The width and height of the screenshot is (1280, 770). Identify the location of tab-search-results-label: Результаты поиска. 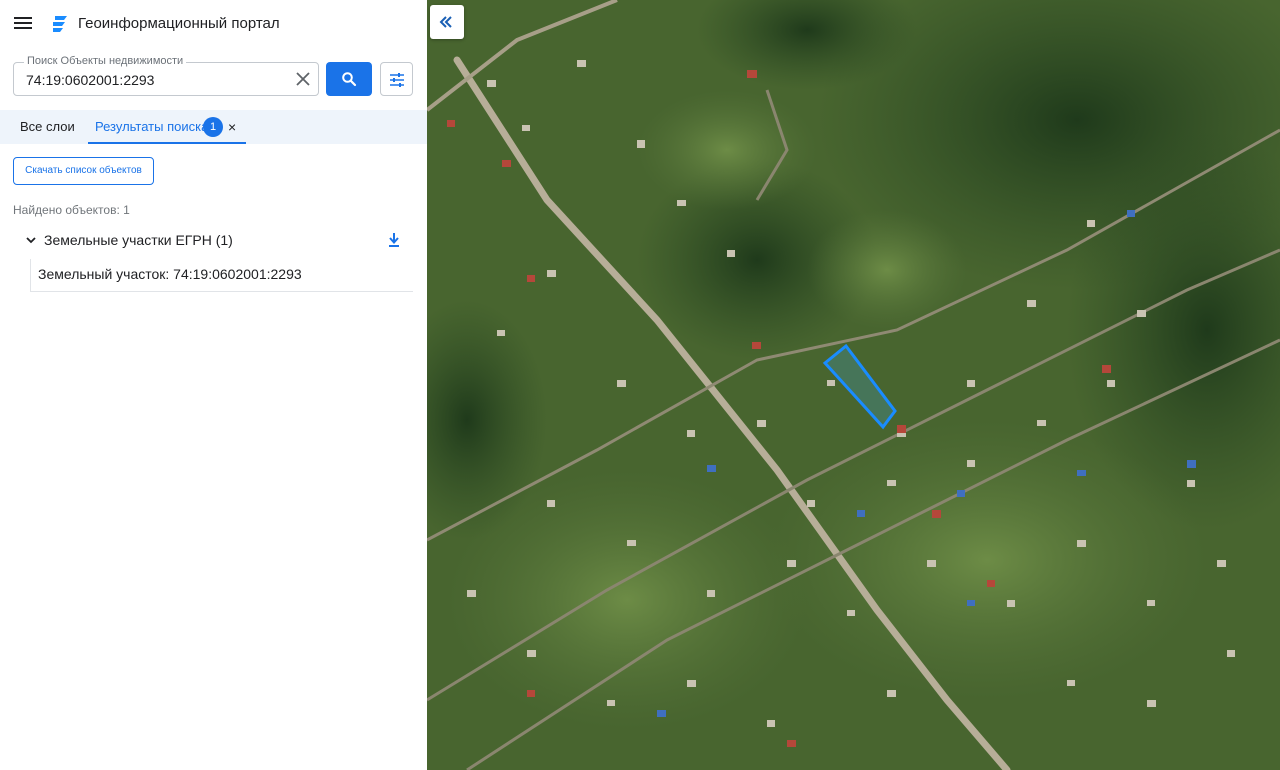
(152, 126).